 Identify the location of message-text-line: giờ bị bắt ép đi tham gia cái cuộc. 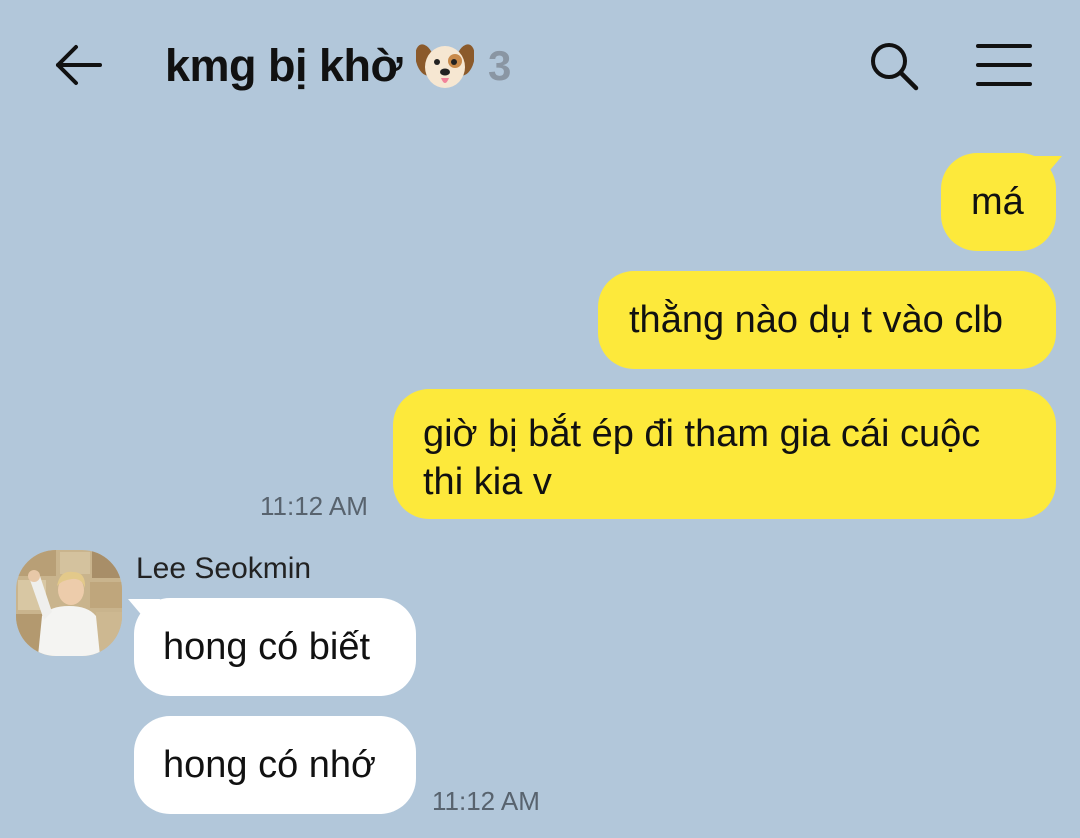
(702, 434).